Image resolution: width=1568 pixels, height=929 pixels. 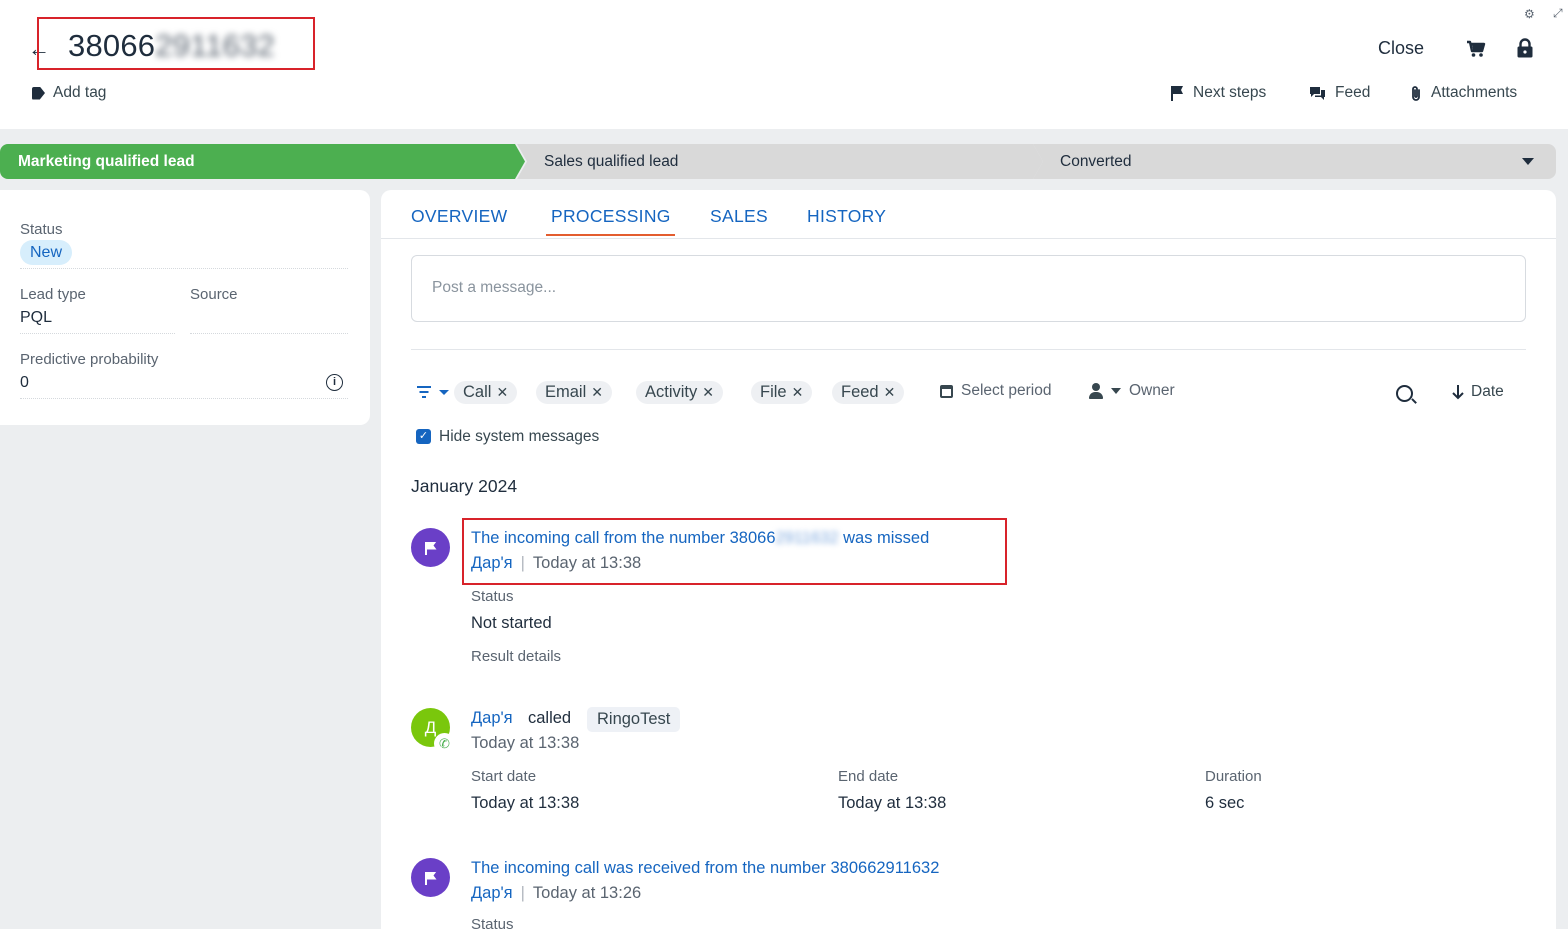 What do you see at coordinates (459, 216) in the screenshot?
I see `tab-overview: OVERVIEW` at bounding box center [459, 216].